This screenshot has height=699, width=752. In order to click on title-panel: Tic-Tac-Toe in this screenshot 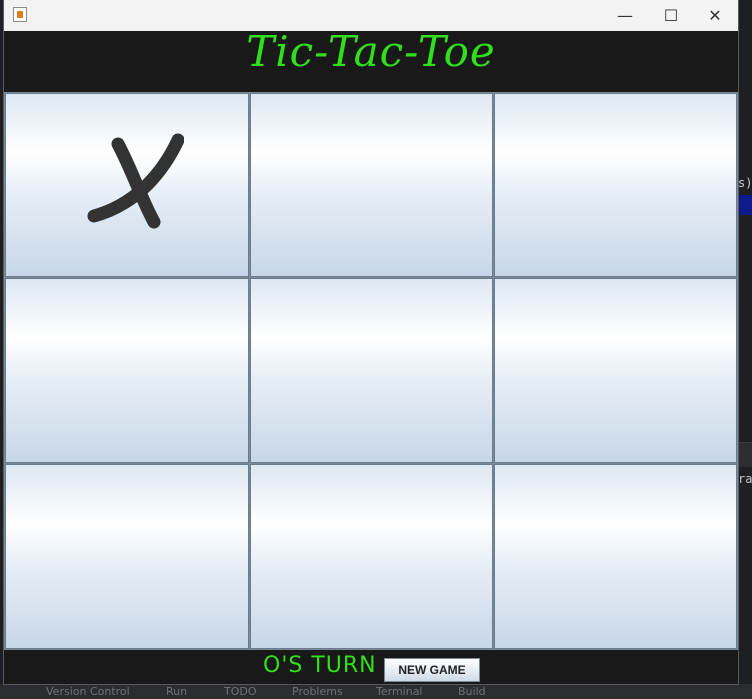, I will do `click(371, 61)`.